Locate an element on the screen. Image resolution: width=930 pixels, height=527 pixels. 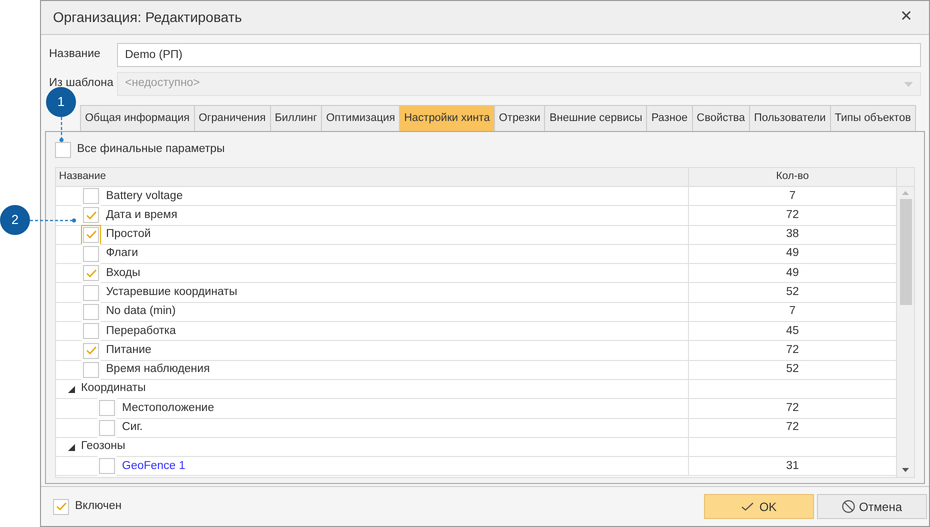
tab: Отрезки is located at coordinates (520, 118).